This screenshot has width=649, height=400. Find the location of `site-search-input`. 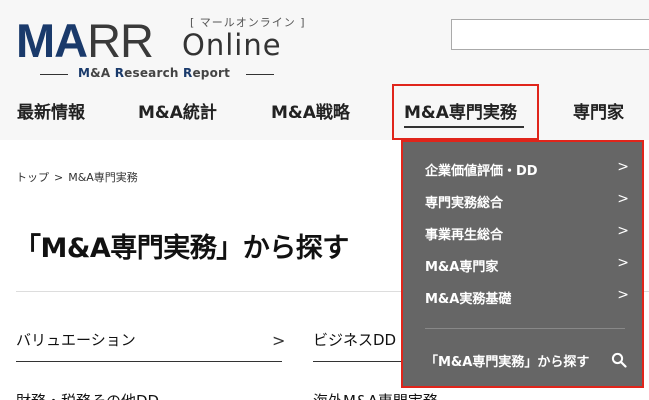

site-search-input is located at coordinates (550, 34).